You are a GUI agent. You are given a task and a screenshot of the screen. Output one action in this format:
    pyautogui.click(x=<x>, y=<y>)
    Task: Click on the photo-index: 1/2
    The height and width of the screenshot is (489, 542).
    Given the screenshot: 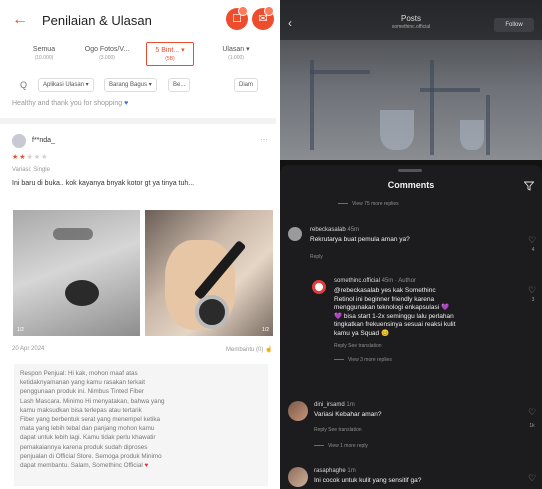 What is the action you would take?
    pyautogui.click(x=20, y=330)
    